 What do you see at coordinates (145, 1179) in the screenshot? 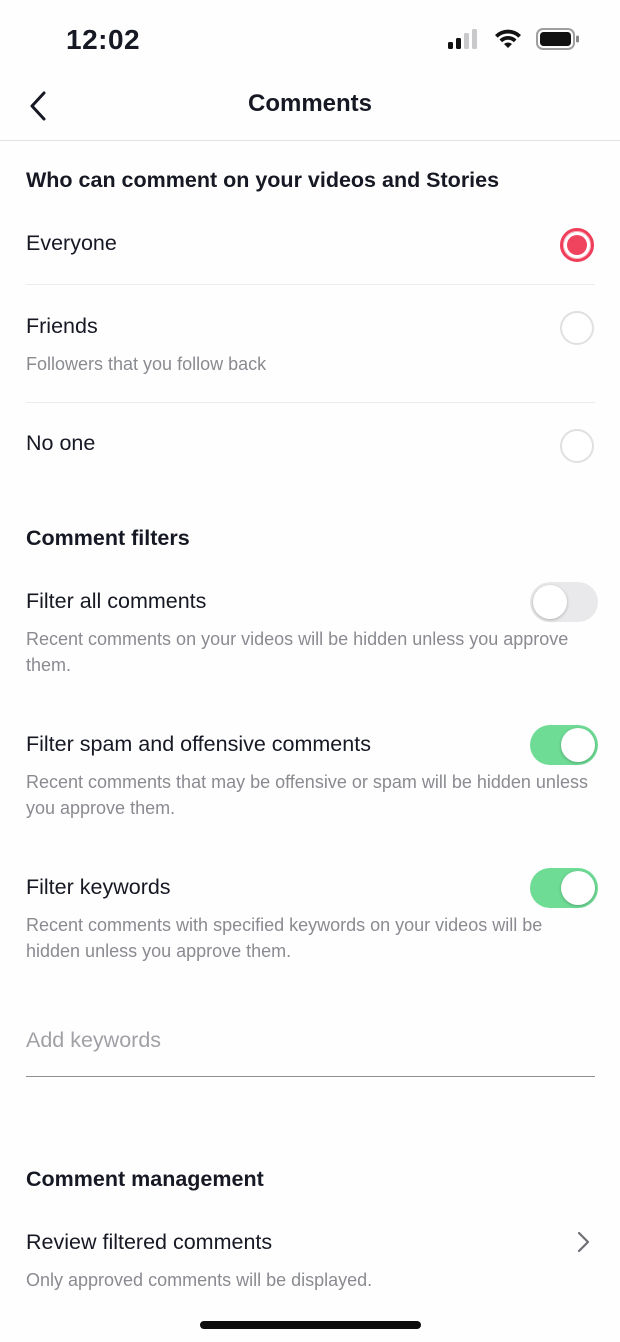
I see `comment-management-title: Comment management` at bounding box center [145, 1179].